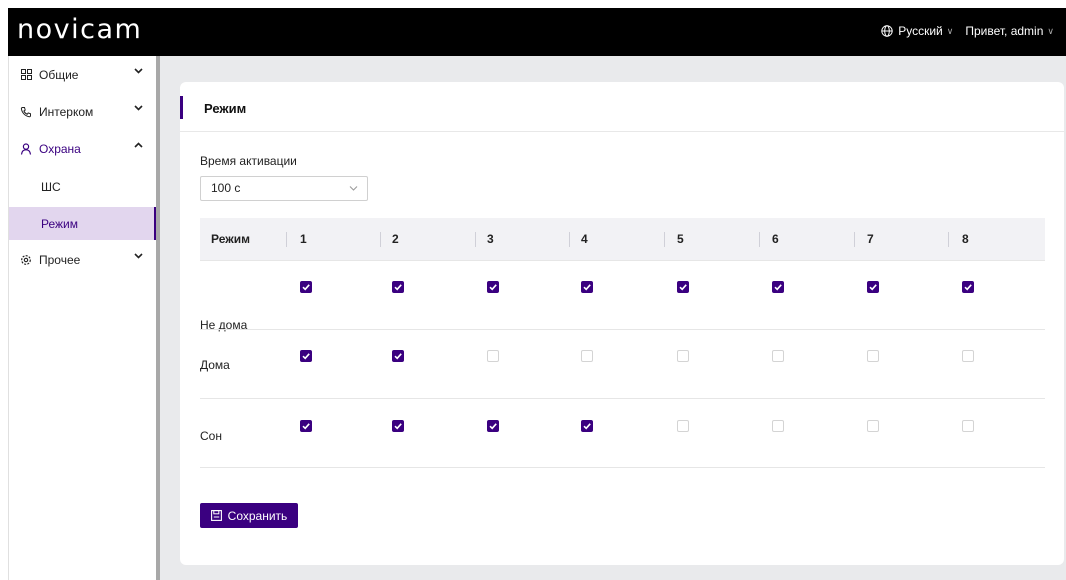 This screenshot has height=580, width=1066. I want to click on sidebar-subitem-label: Режим, so click(59, 223).